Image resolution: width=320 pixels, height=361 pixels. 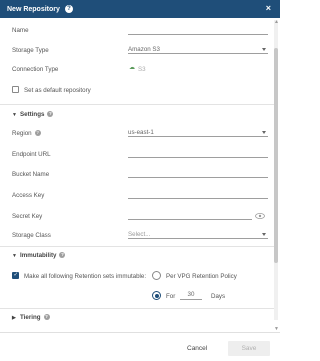 What do you see at coordinates (201, 276) in the screenshot?
I see `per-policy-label: Per VPG Retention Policy` at bounding box center [201, 276].